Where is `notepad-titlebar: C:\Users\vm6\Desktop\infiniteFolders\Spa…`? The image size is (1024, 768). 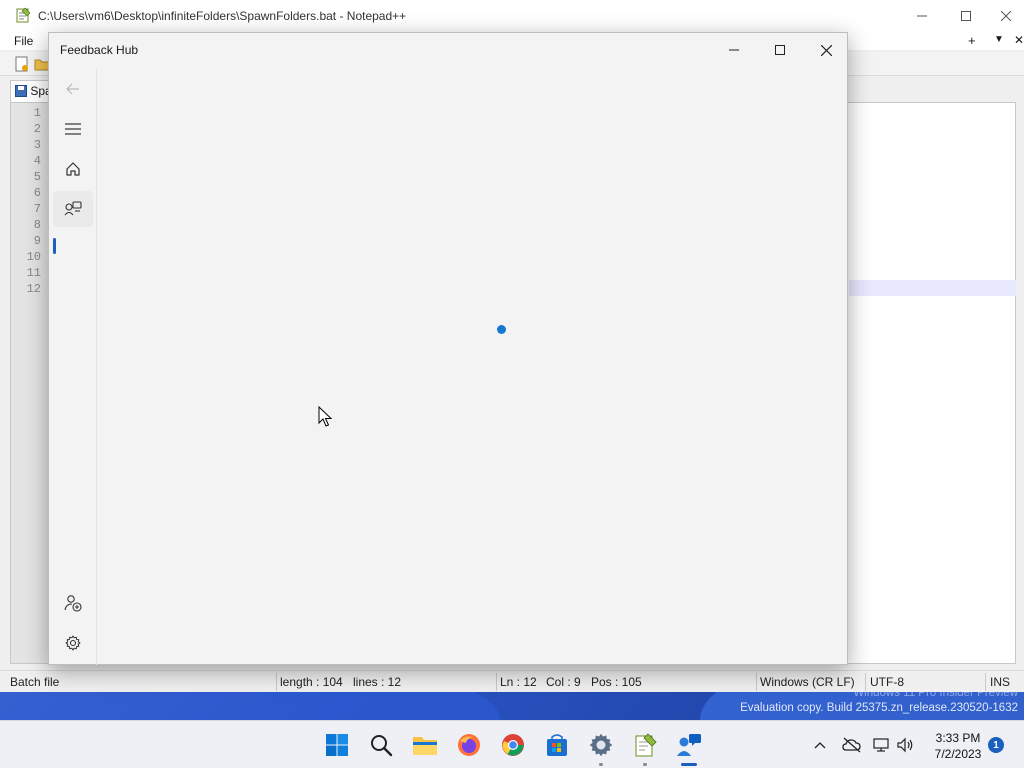
notepad-titlebar: C:\Users\vm6\Desktop\infiniteFolders\Spa… is located at coordinates (512, 16).